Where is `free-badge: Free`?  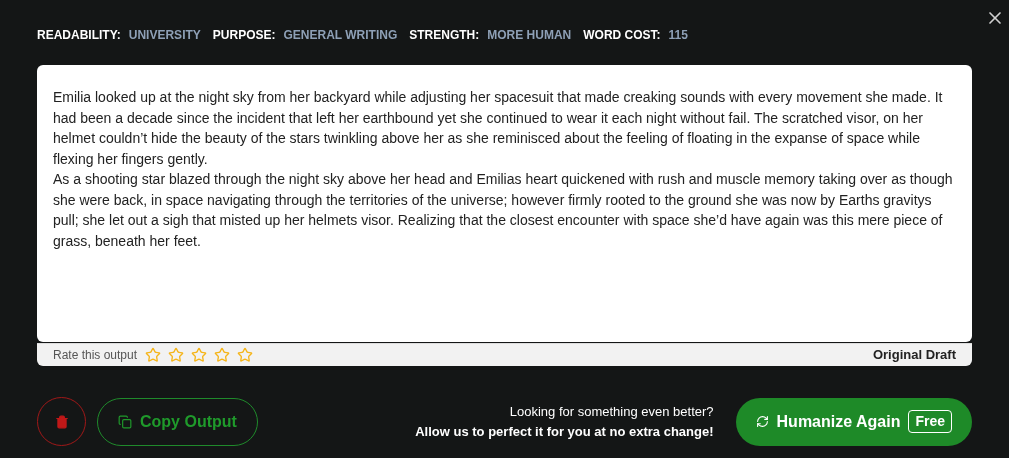
free-badge: Free is located at coordinates (930, 421).